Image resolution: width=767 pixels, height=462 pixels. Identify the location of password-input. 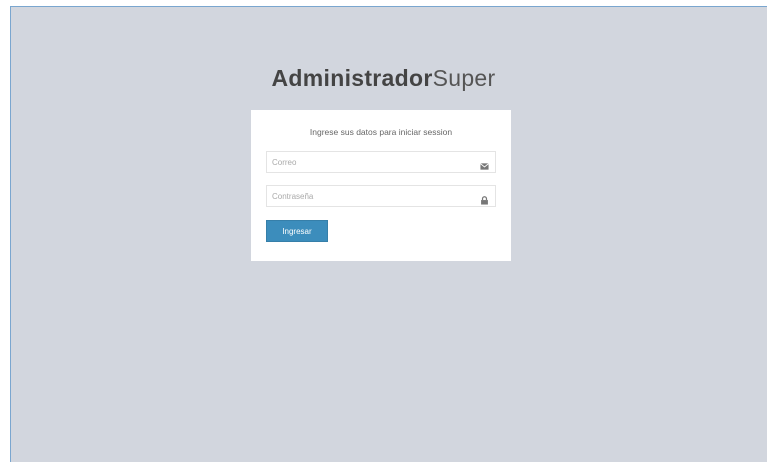
(369, 196).